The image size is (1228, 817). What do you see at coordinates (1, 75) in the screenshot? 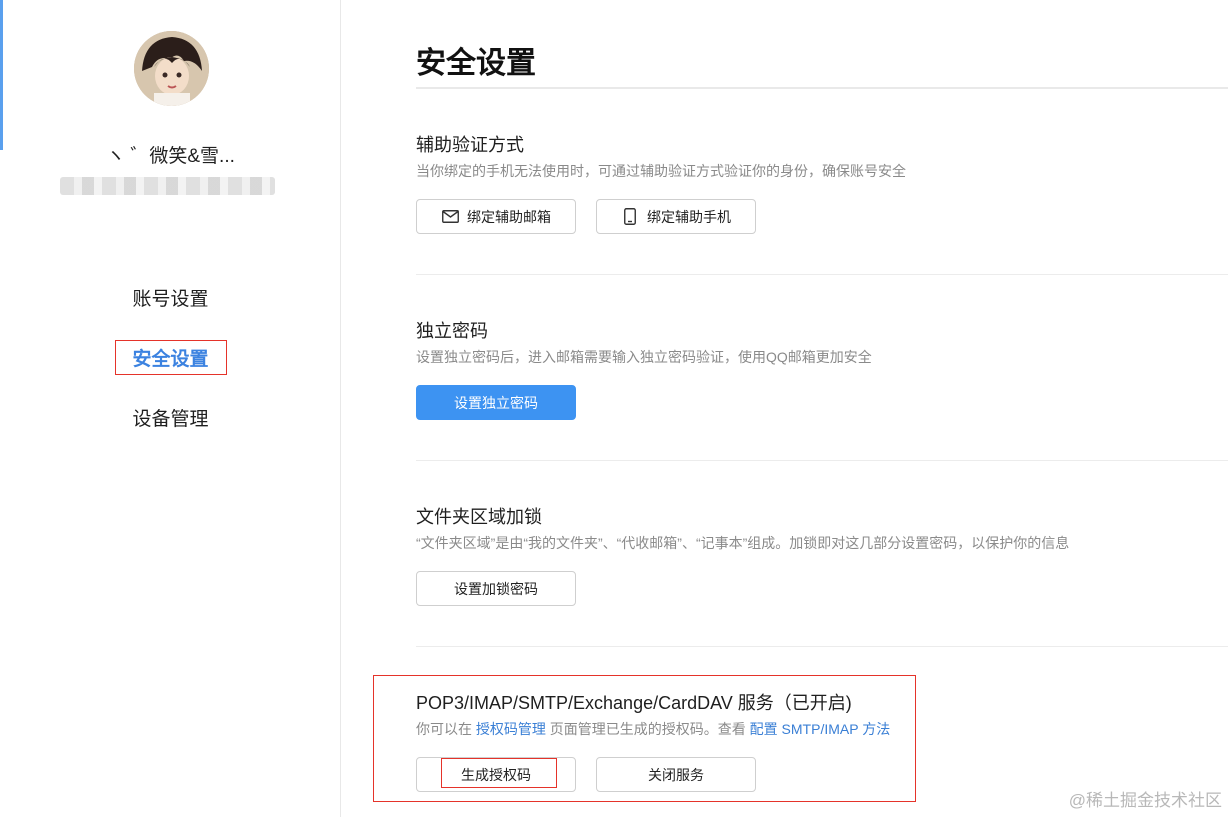
I see `sidebar-scroll-accent` at bounding box center [1, 75].